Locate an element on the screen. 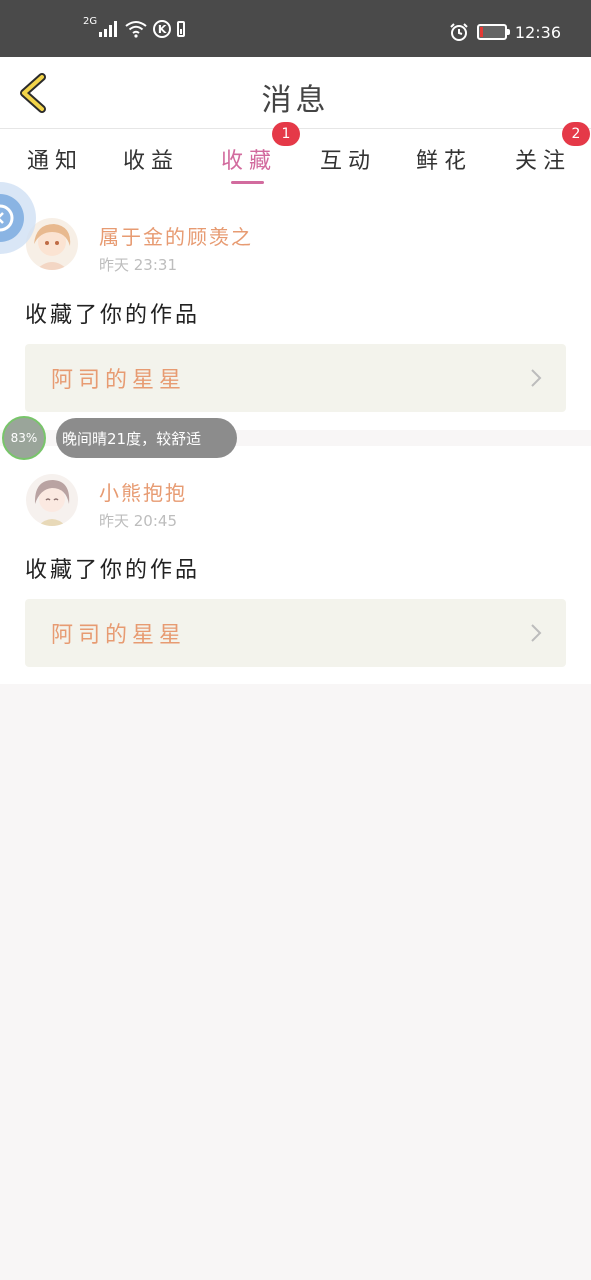  weather-percent: 83% is located at coordinates (24, 438).